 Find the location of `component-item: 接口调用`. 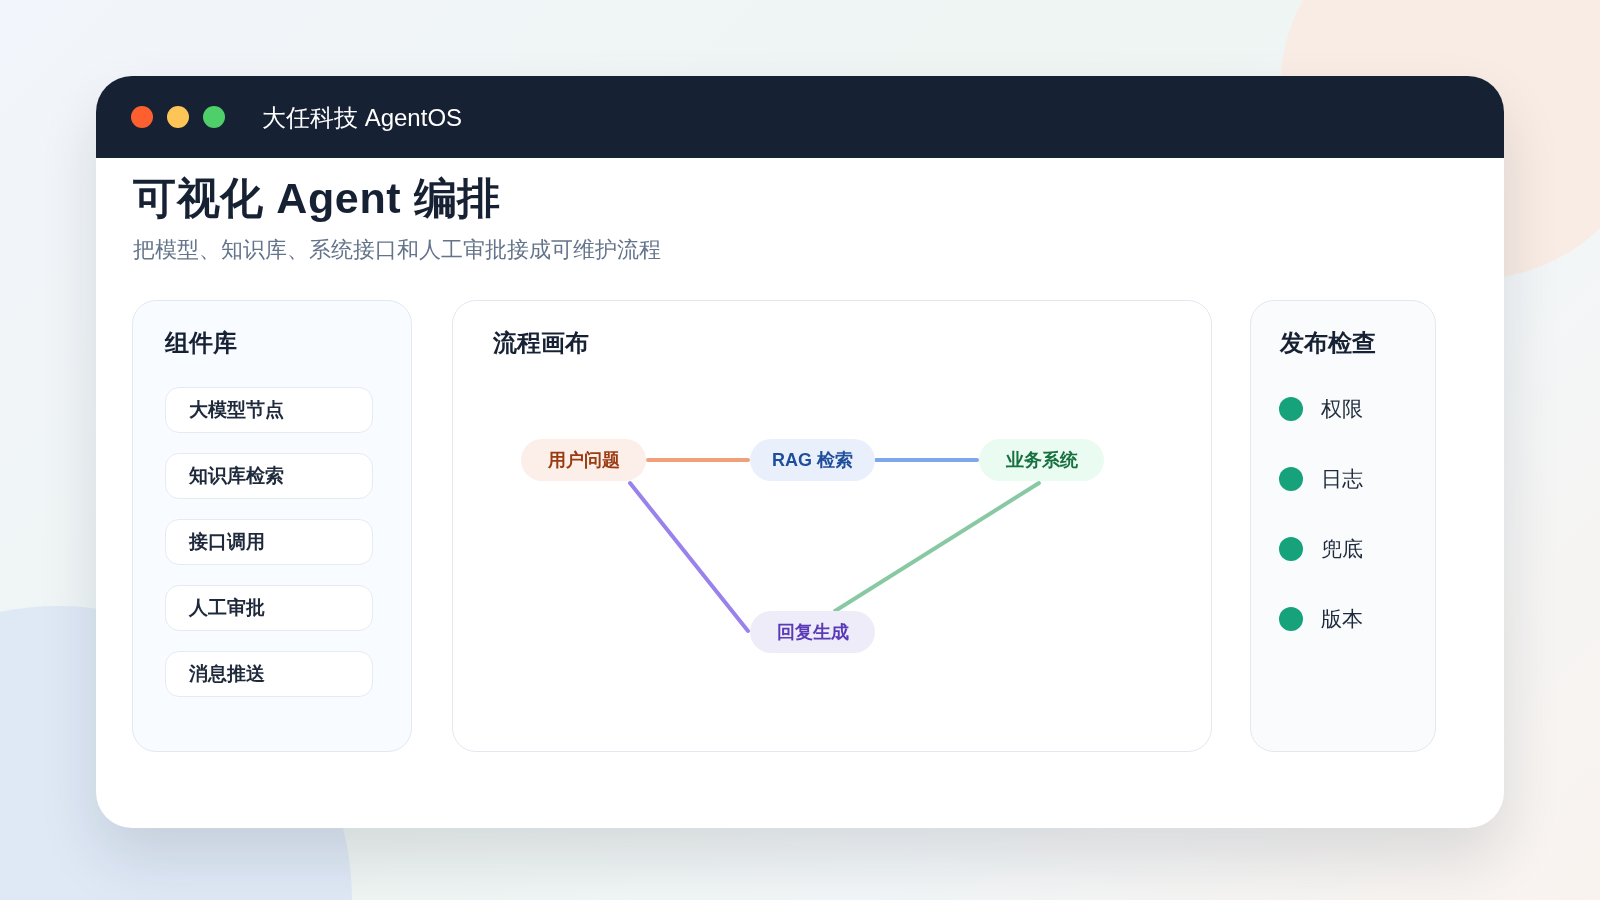

component-item: 接口调用 is located at coordinates (269, 542).